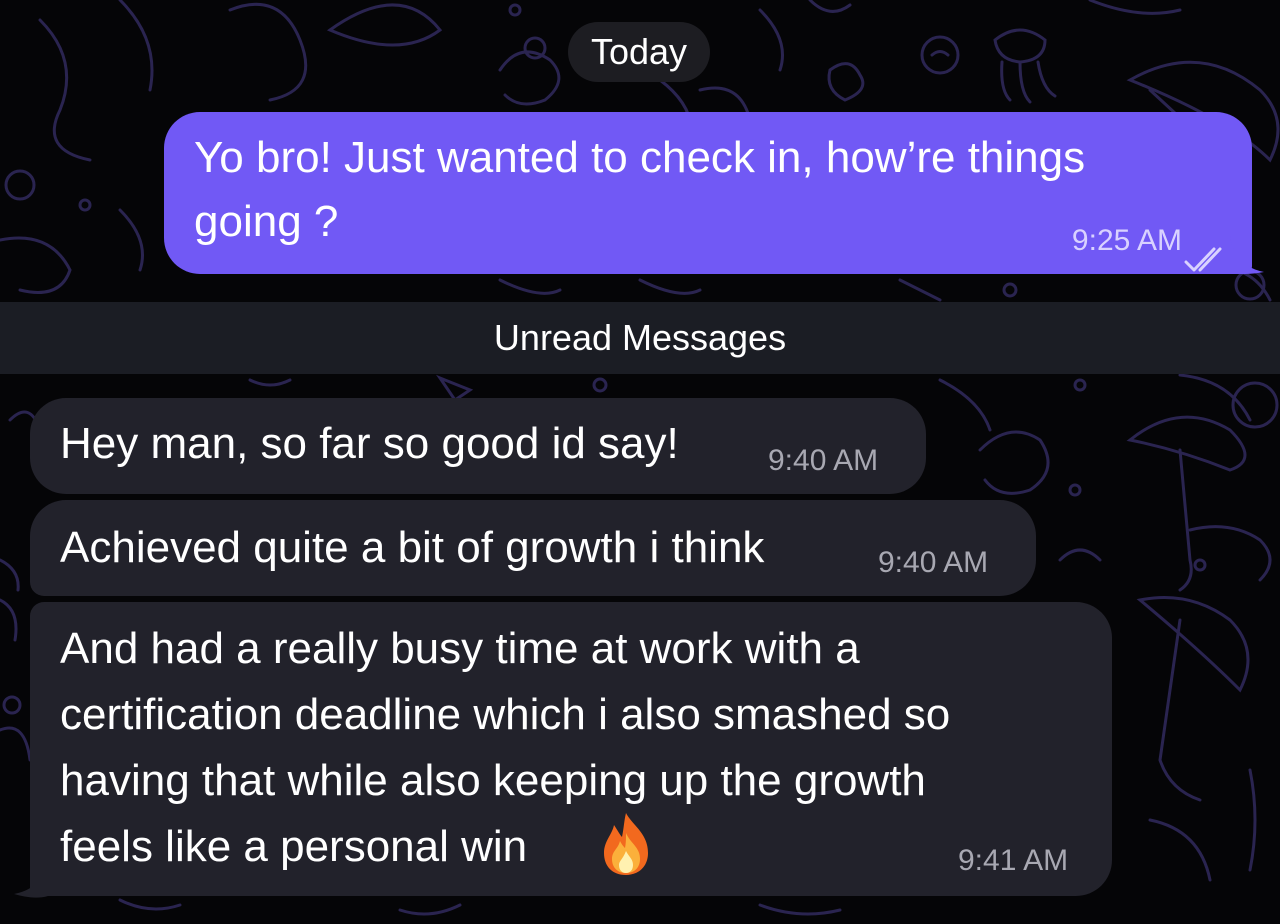 This screenshot has width=1280, height=924. What do you see at coordinates (294, 846) in the screenshot?
I see `message-line: feels like a personal win` at bounding box center [294, 846].